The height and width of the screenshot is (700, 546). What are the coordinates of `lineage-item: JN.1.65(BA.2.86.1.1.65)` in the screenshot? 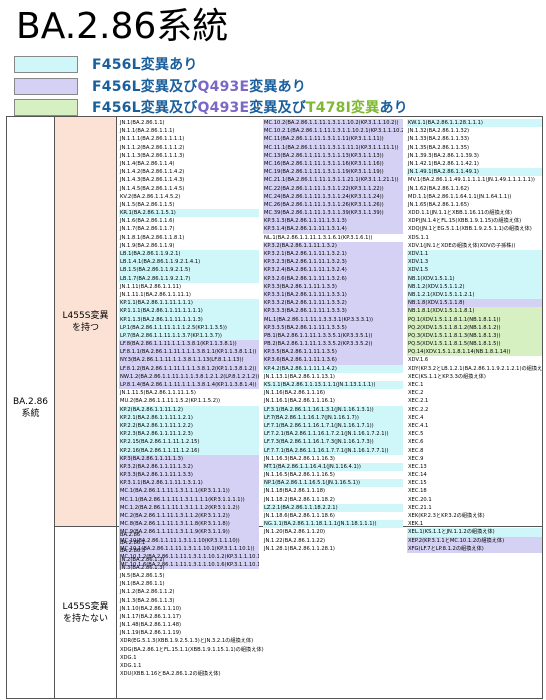 It's located at (439, 204).